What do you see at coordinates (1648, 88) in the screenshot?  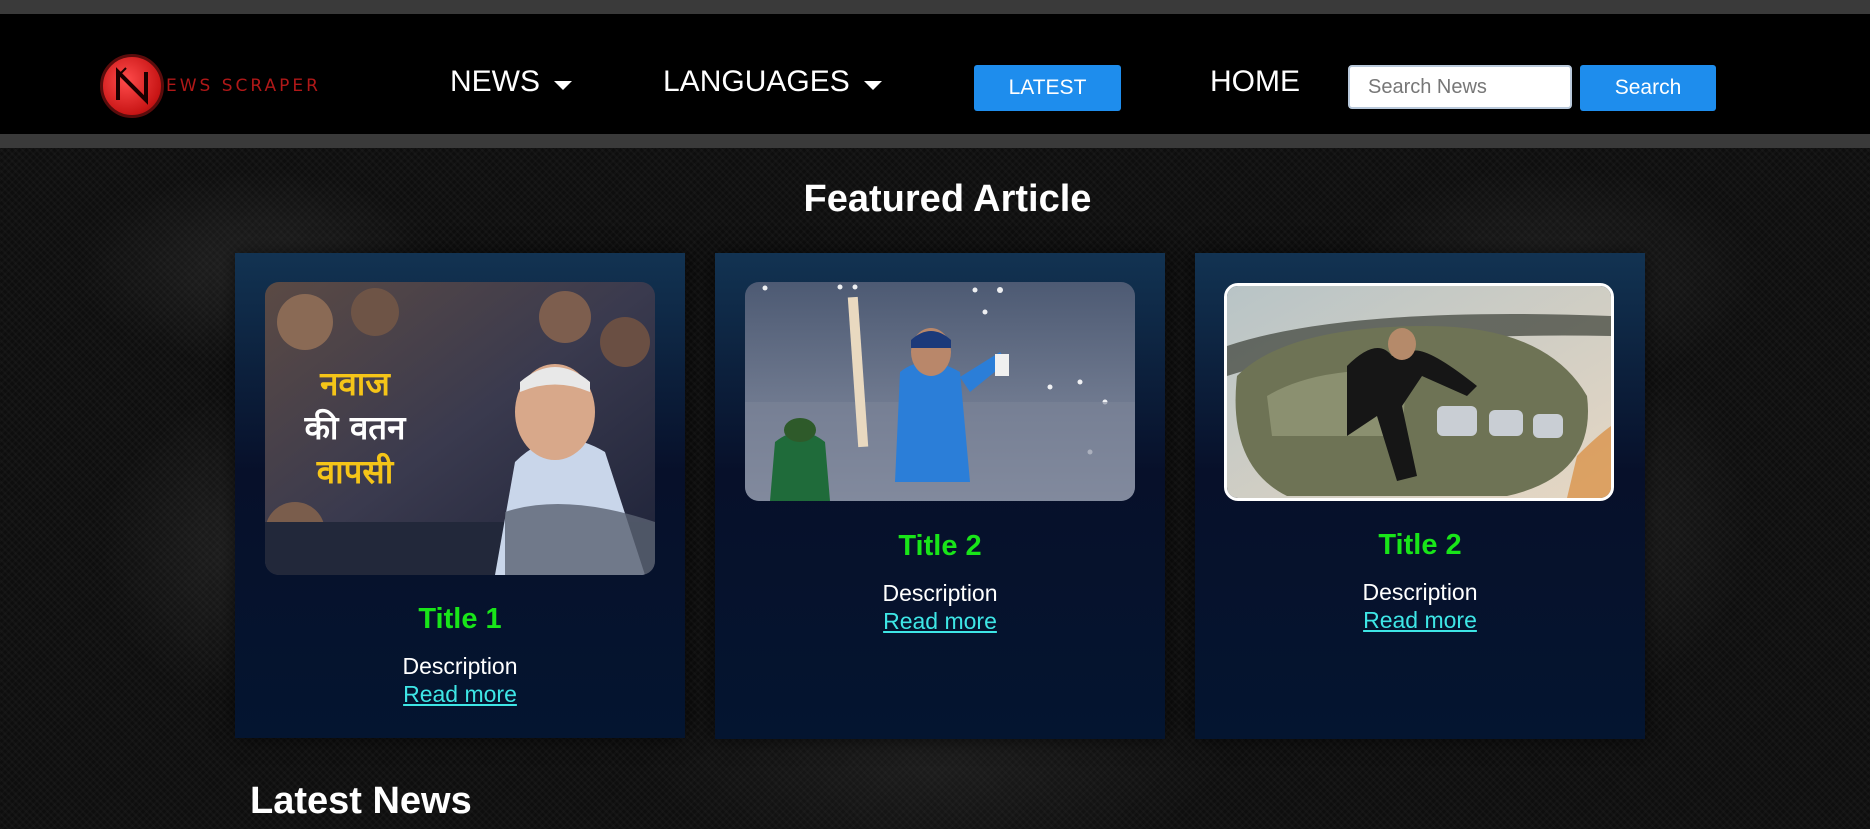 I see `search-button: Search` at bounding box center [1648, 88].